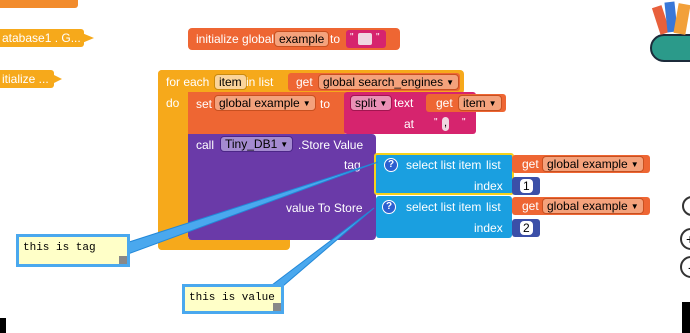  I want to click on set-var-field: global example ▼, so click(265, 103).